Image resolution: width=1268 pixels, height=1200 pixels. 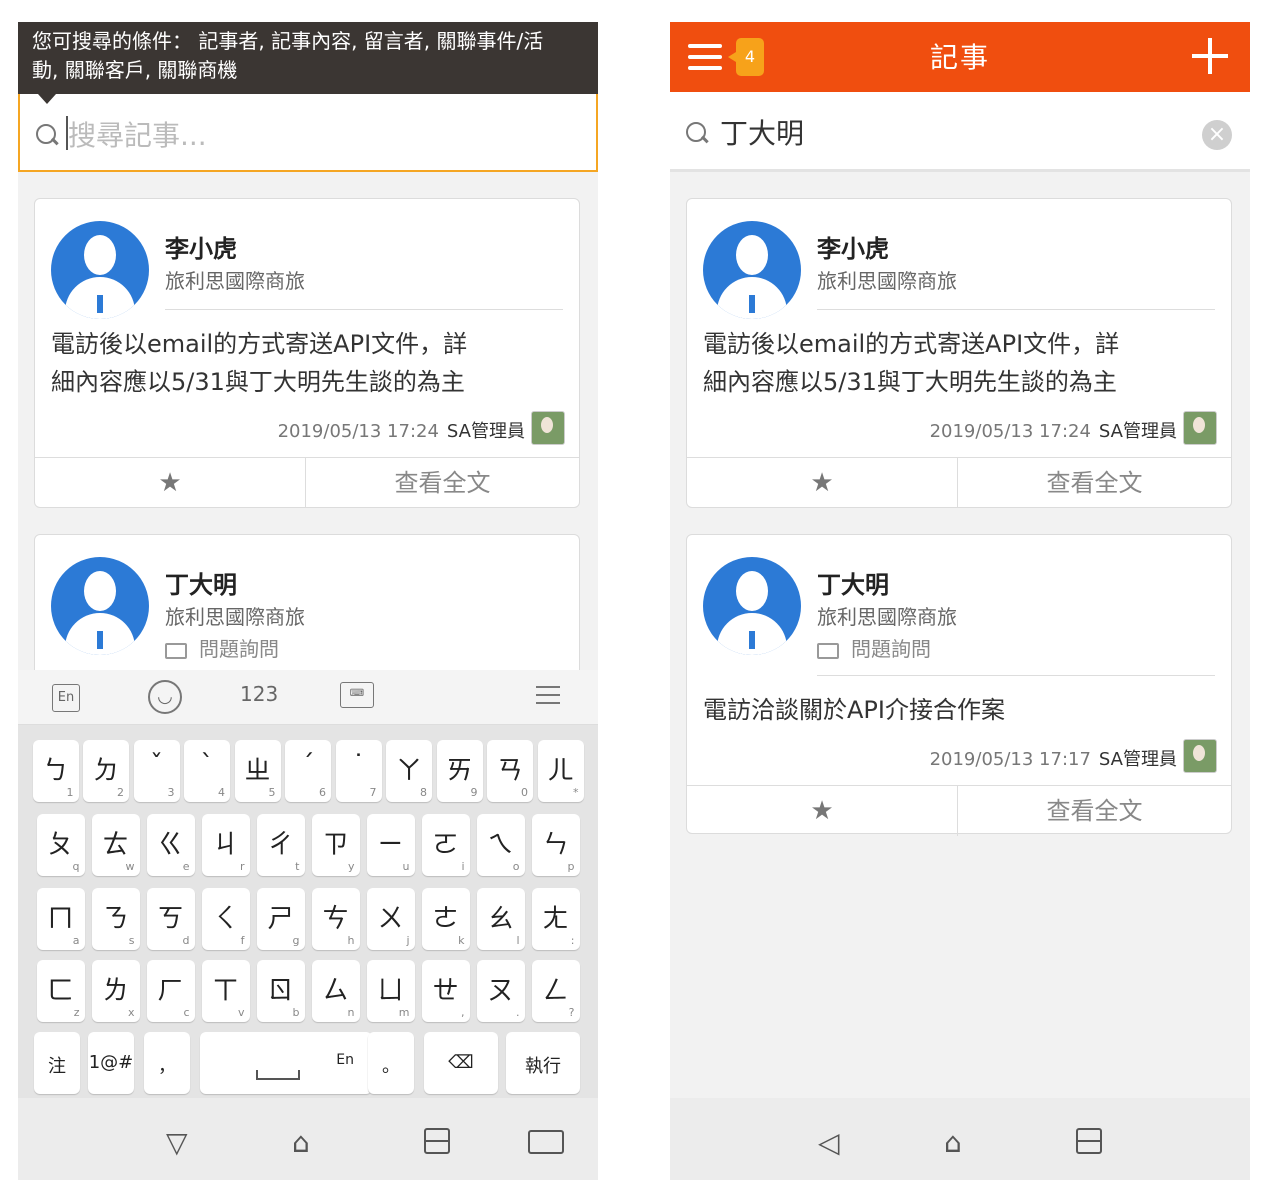 I want to click on key-glyph: ㄦ, so click(x=560, y=771).